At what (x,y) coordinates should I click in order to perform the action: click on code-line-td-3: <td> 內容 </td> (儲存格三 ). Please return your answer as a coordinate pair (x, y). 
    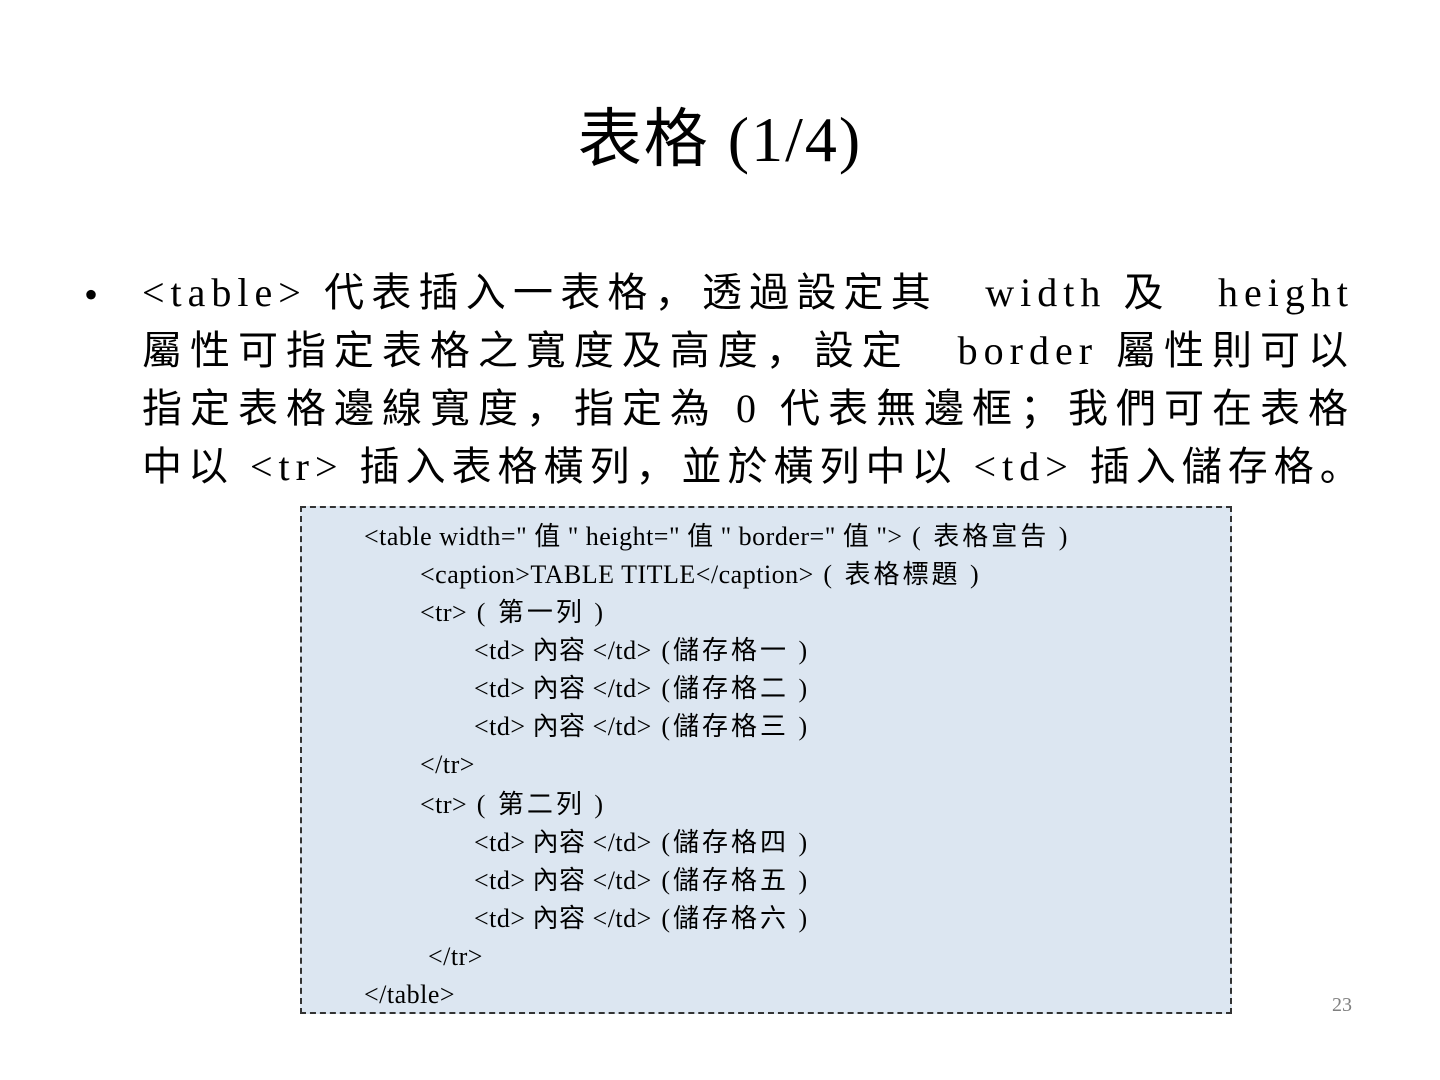
    Looking at the image, I should click on (642, 727).